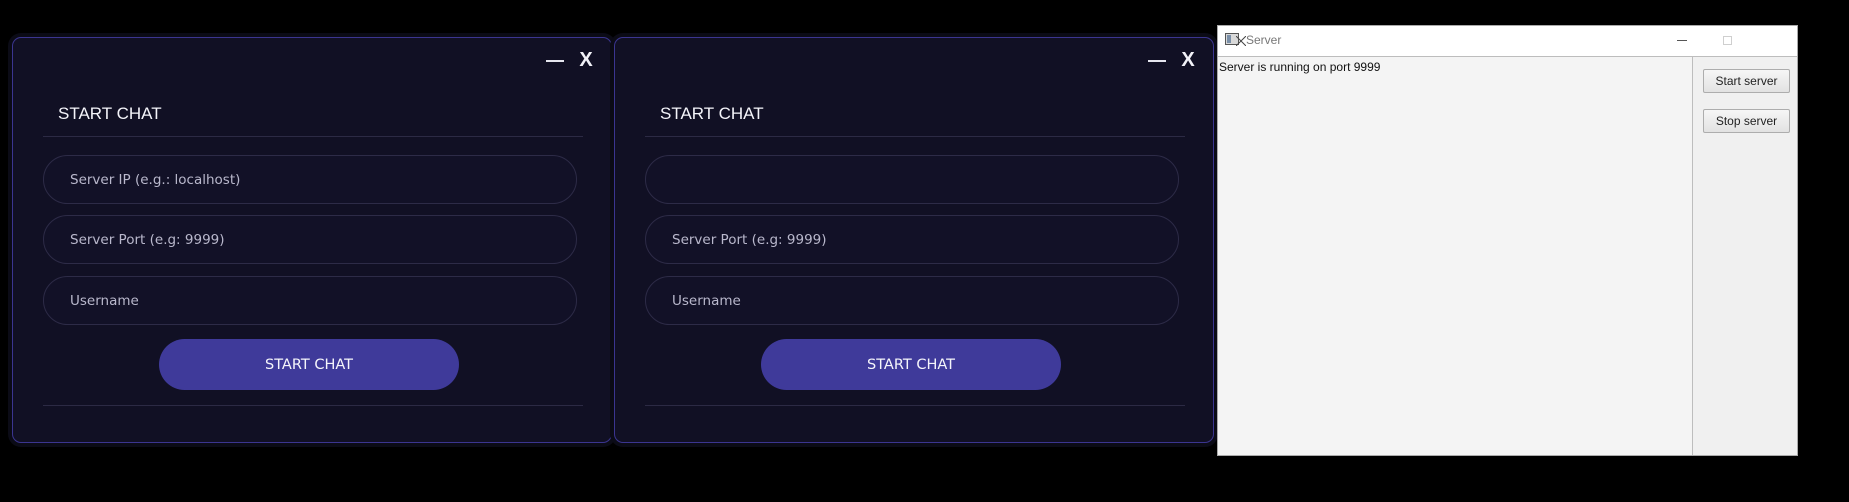 The height and width of the screenshot is (502, 1849). I want to click on title-bar: Server, so click(1507, 41).